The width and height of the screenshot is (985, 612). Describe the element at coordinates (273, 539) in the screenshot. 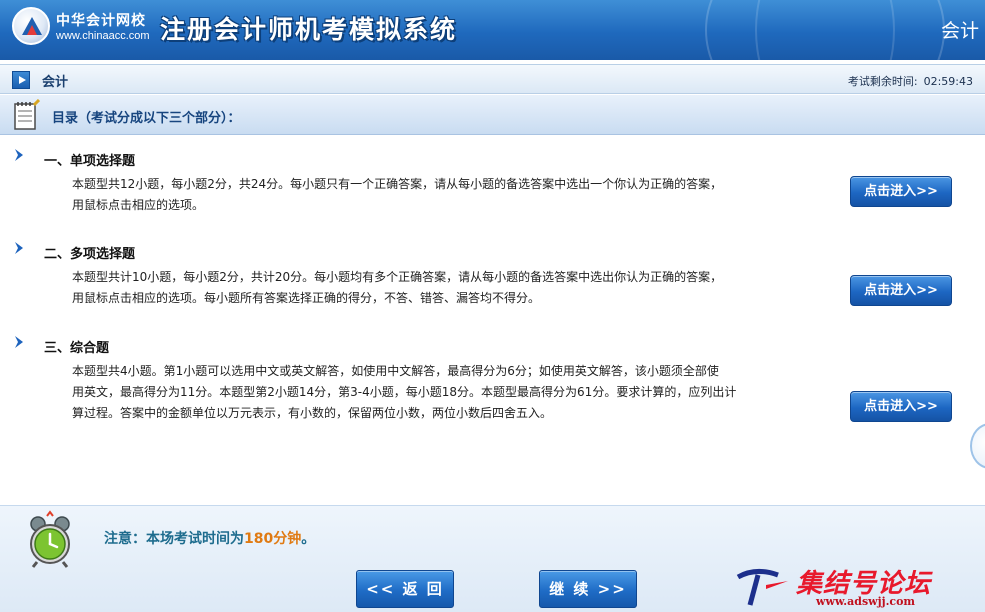

I see `notice-minutes: 180分钟` at that location.